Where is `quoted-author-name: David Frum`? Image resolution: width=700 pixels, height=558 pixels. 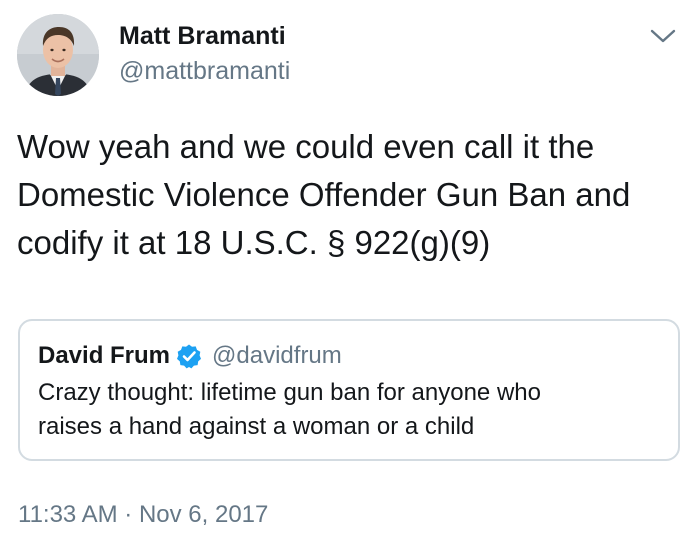 quoted-author-name: David Frum is located at coordinates (104, 355).